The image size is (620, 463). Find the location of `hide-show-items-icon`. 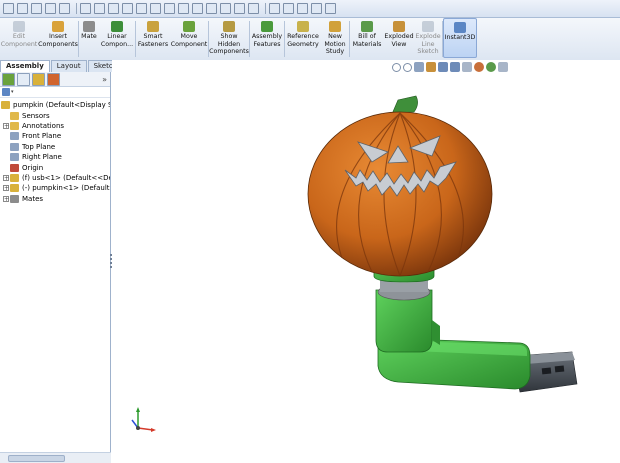

hide-show-items-icon is located at coordinates (467, 67).